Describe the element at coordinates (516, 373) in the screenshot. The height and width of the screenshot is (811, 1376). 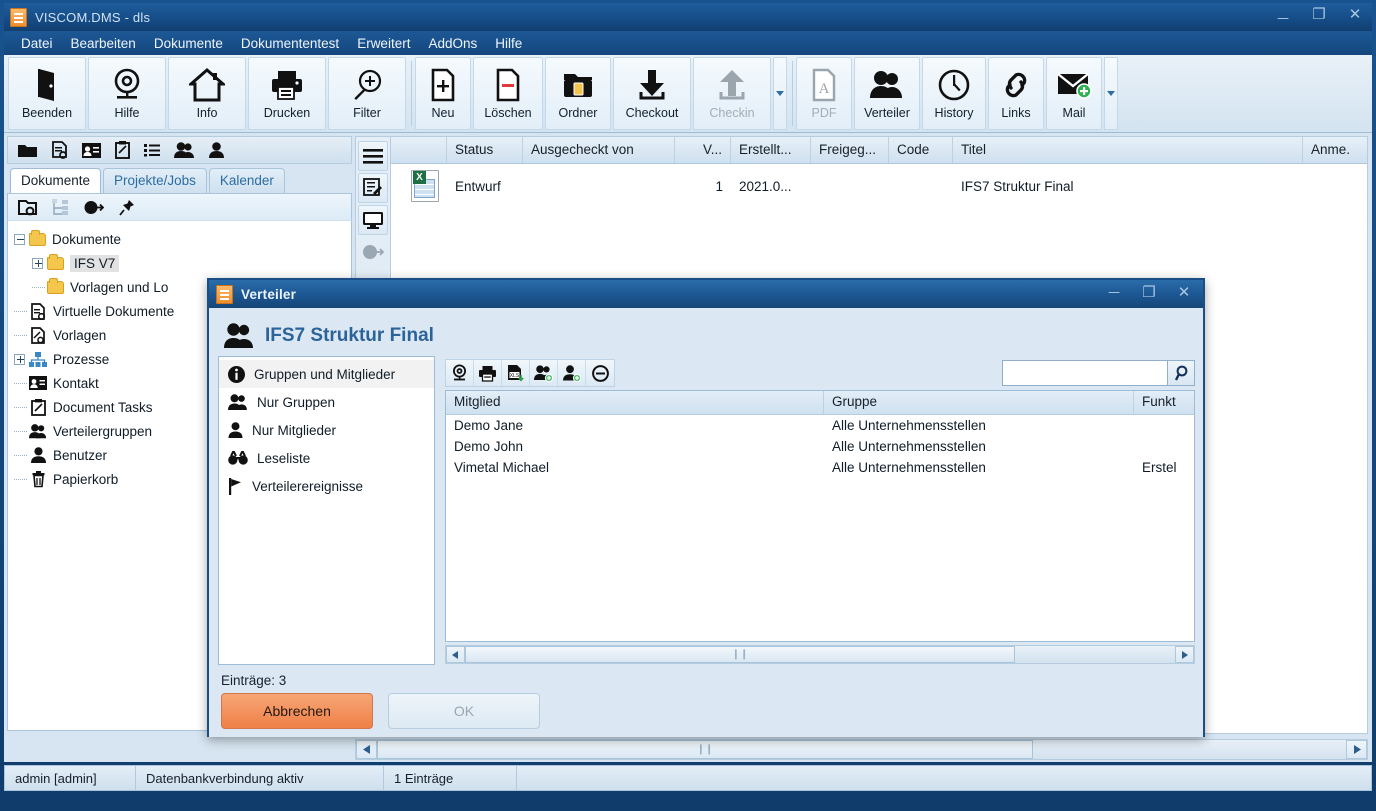
I see `xls-export-icon: XLS` at that location.